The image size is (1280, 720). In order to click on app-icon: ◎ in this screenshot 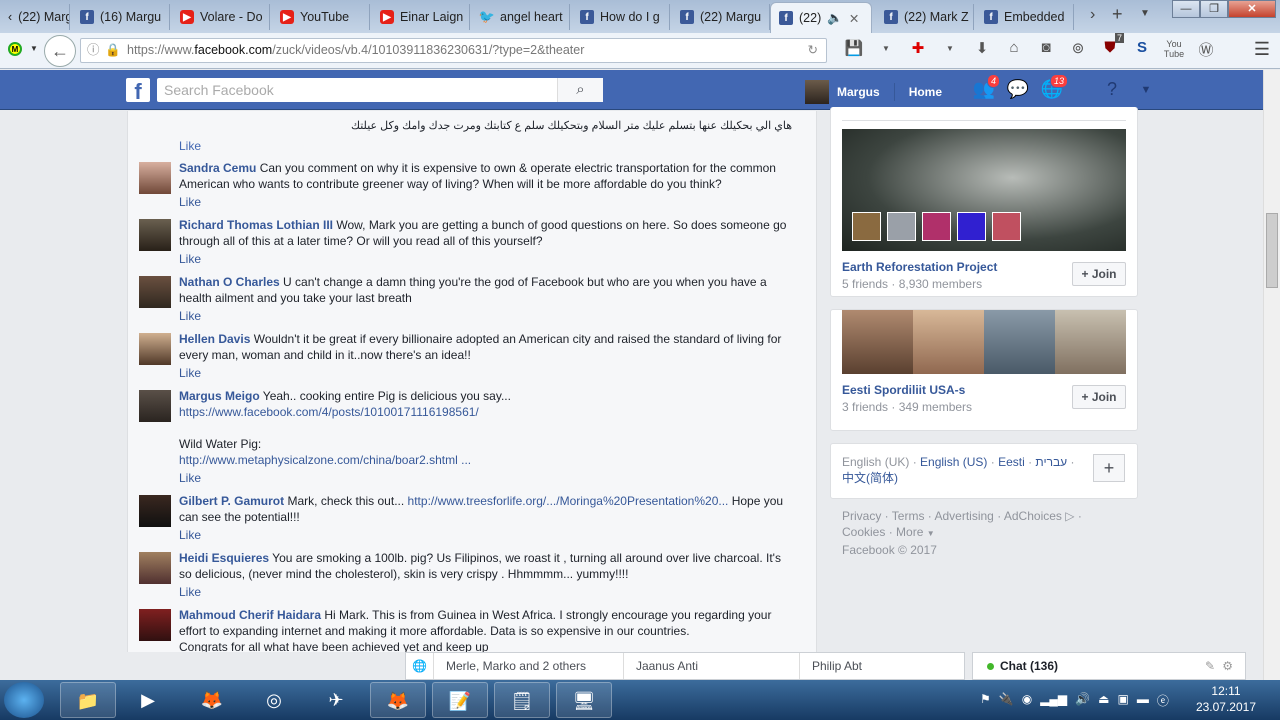, I will do `click(274, 700)`.